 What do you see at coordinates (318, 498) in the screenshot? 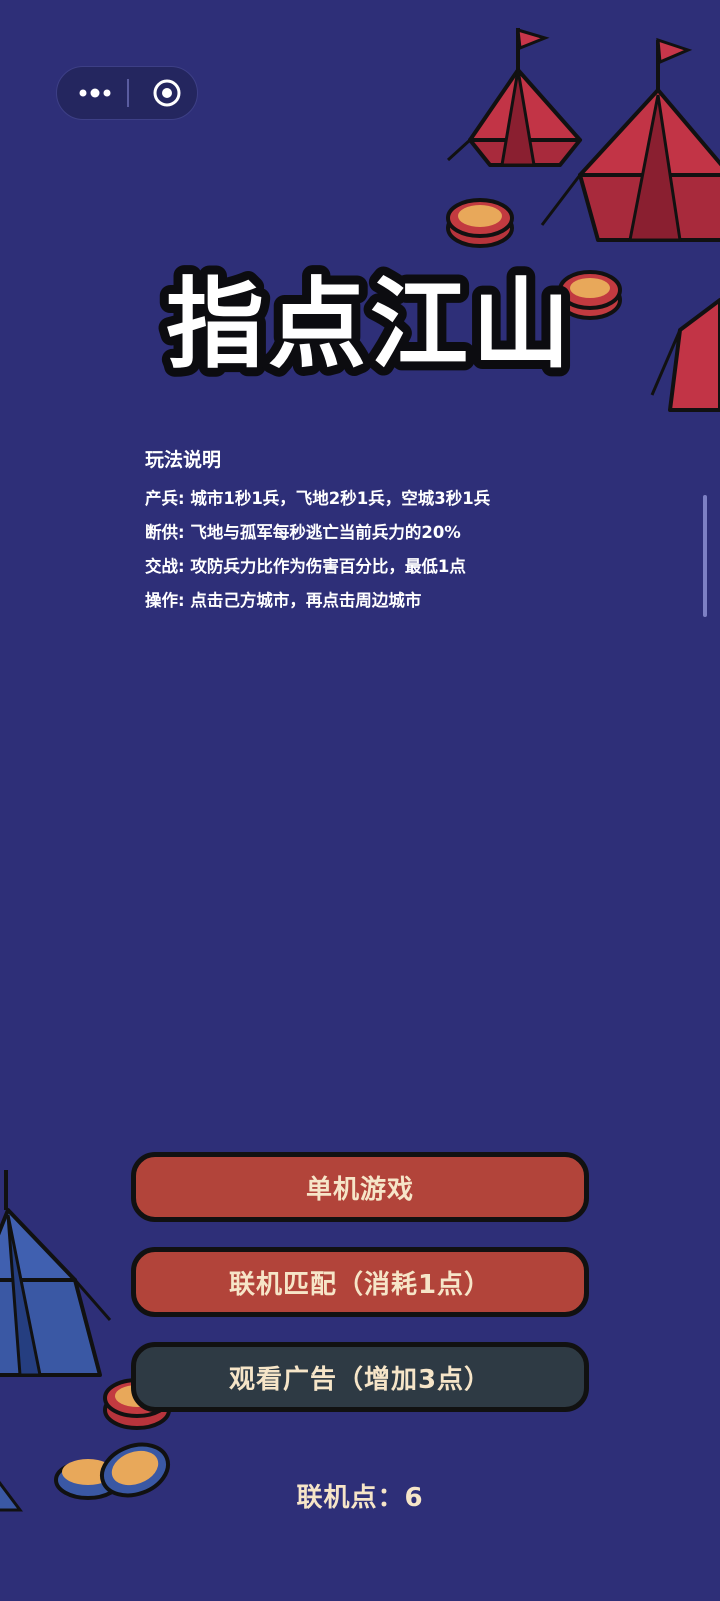
I see `rule-line: 产兵: 城市1秒1兵，飞地2秒1兵，空城3秒1兵` at bounding box center [318, 498].